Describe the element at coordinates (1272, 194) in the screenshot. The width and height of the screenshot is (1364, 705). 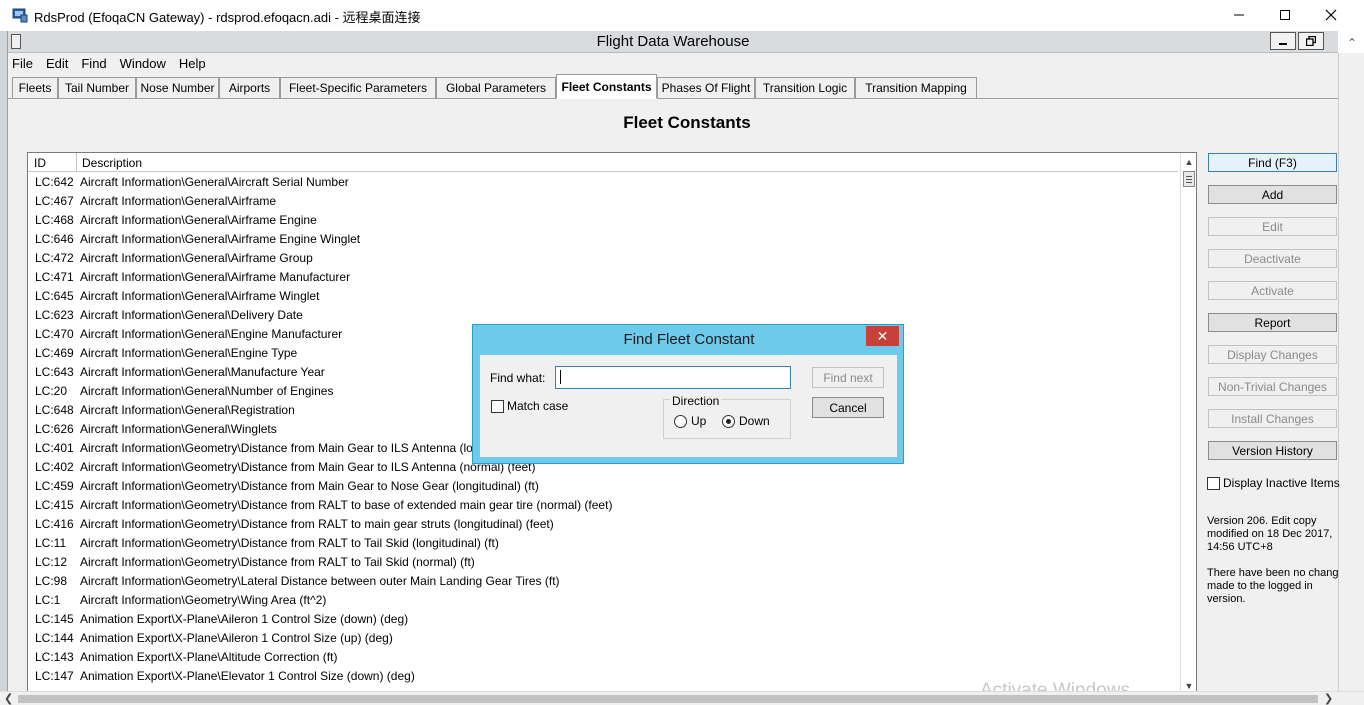
I see `add-button: Add` at that location.